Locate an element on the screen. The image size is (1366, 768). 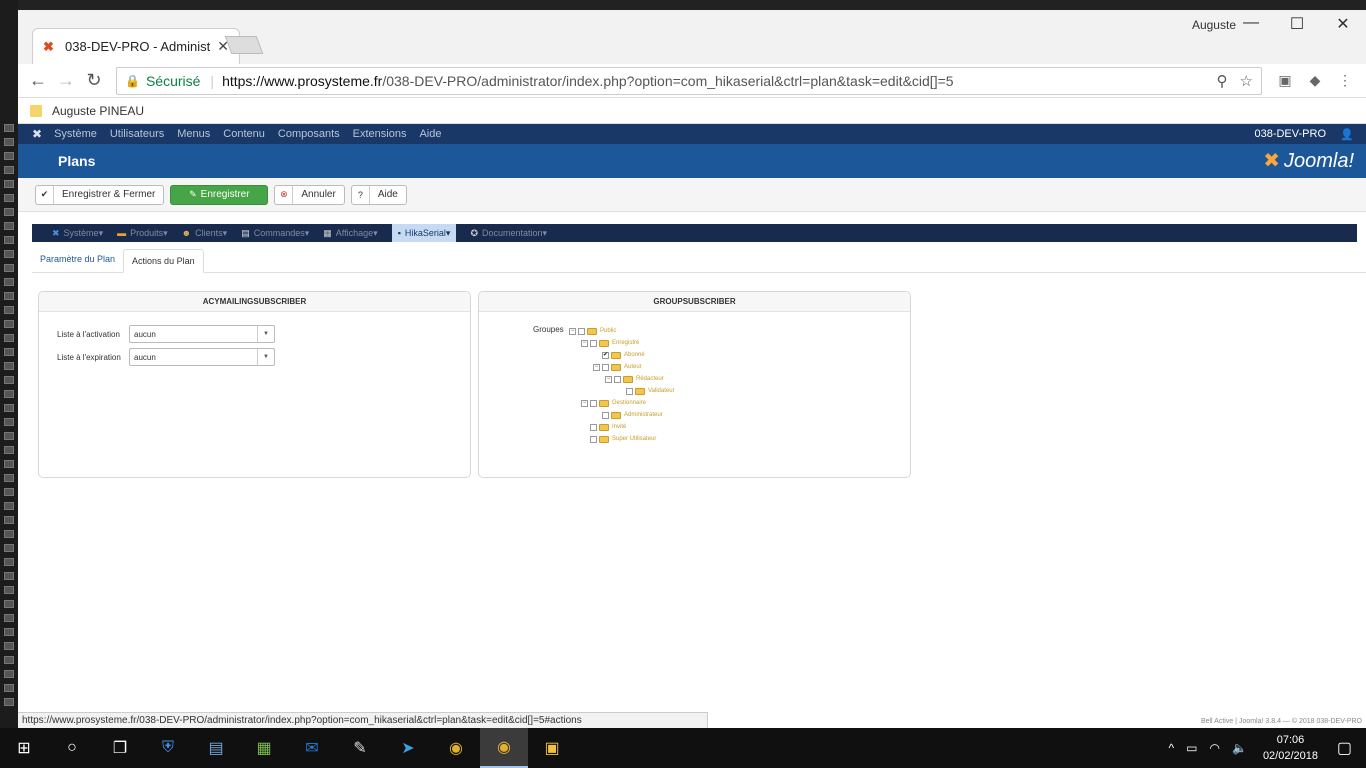
activation-select: aucun ▼ is located at coordinates (202, 334).